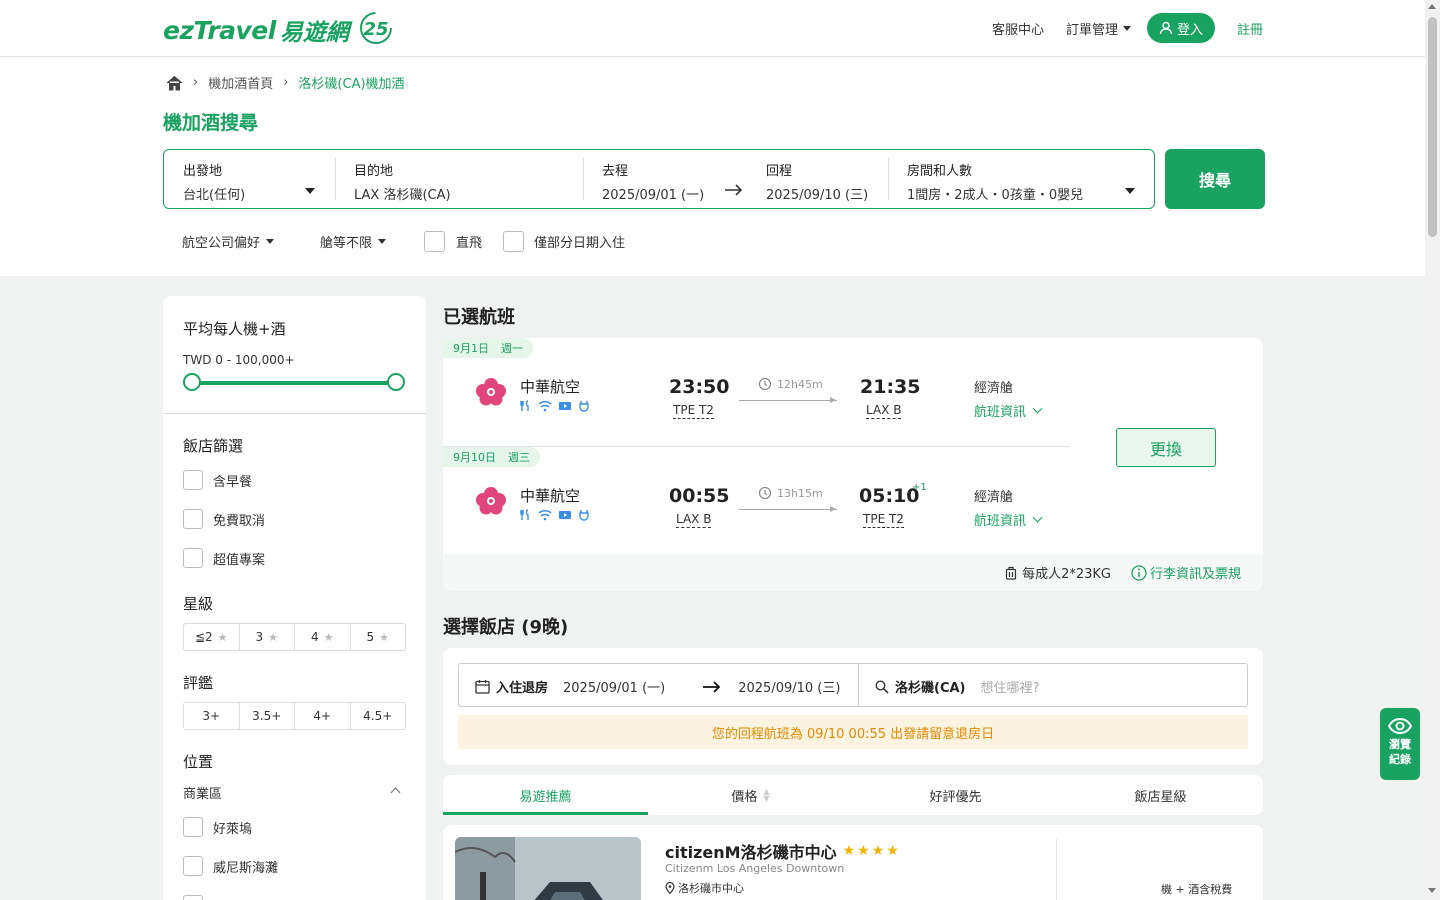  I want to click on hotel-photo, so click(548, 868).